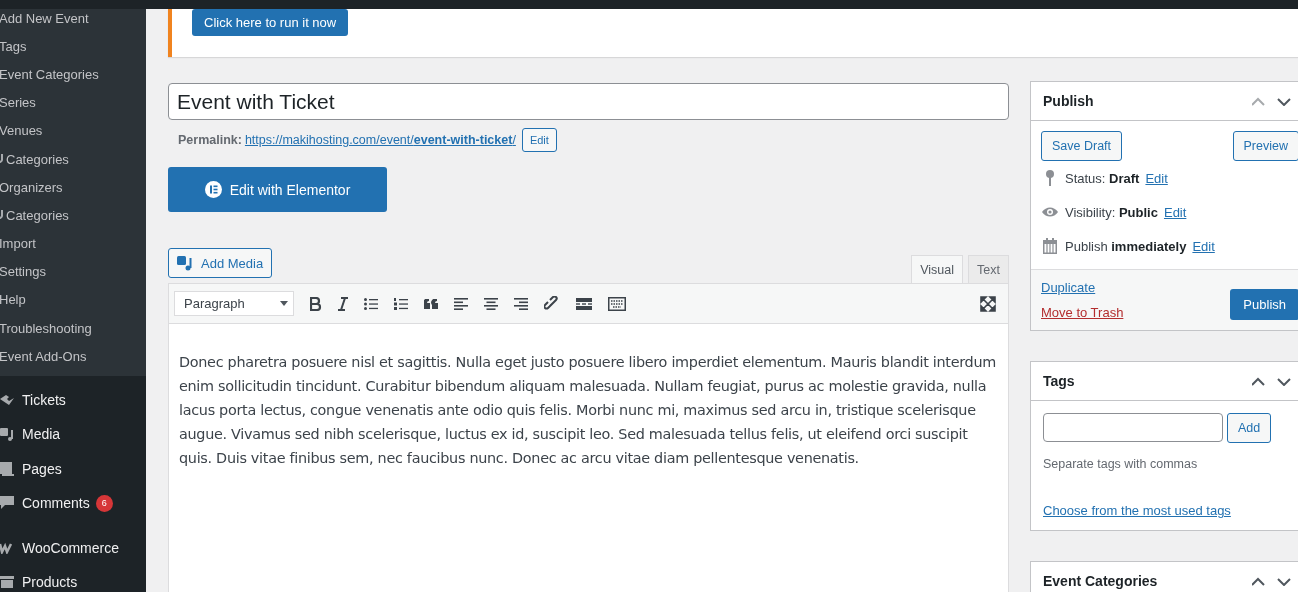  I want to click on comment-icon, so click(7, 503).